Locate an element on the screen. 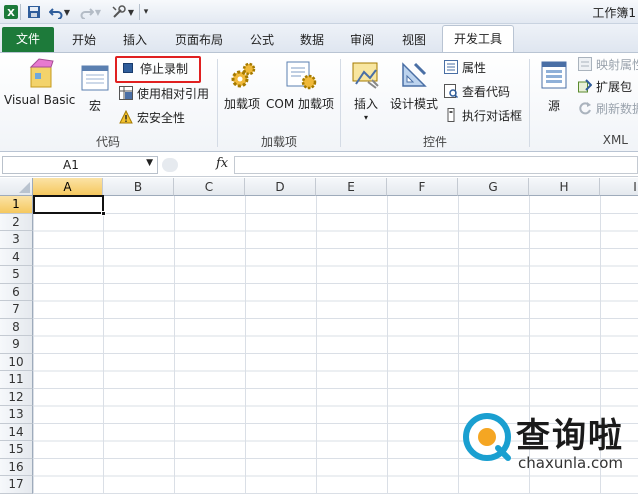 The width and height of the screenshot is (638, 494). macro-security-label: 宏安全性 is located at coordinates (161, 118).